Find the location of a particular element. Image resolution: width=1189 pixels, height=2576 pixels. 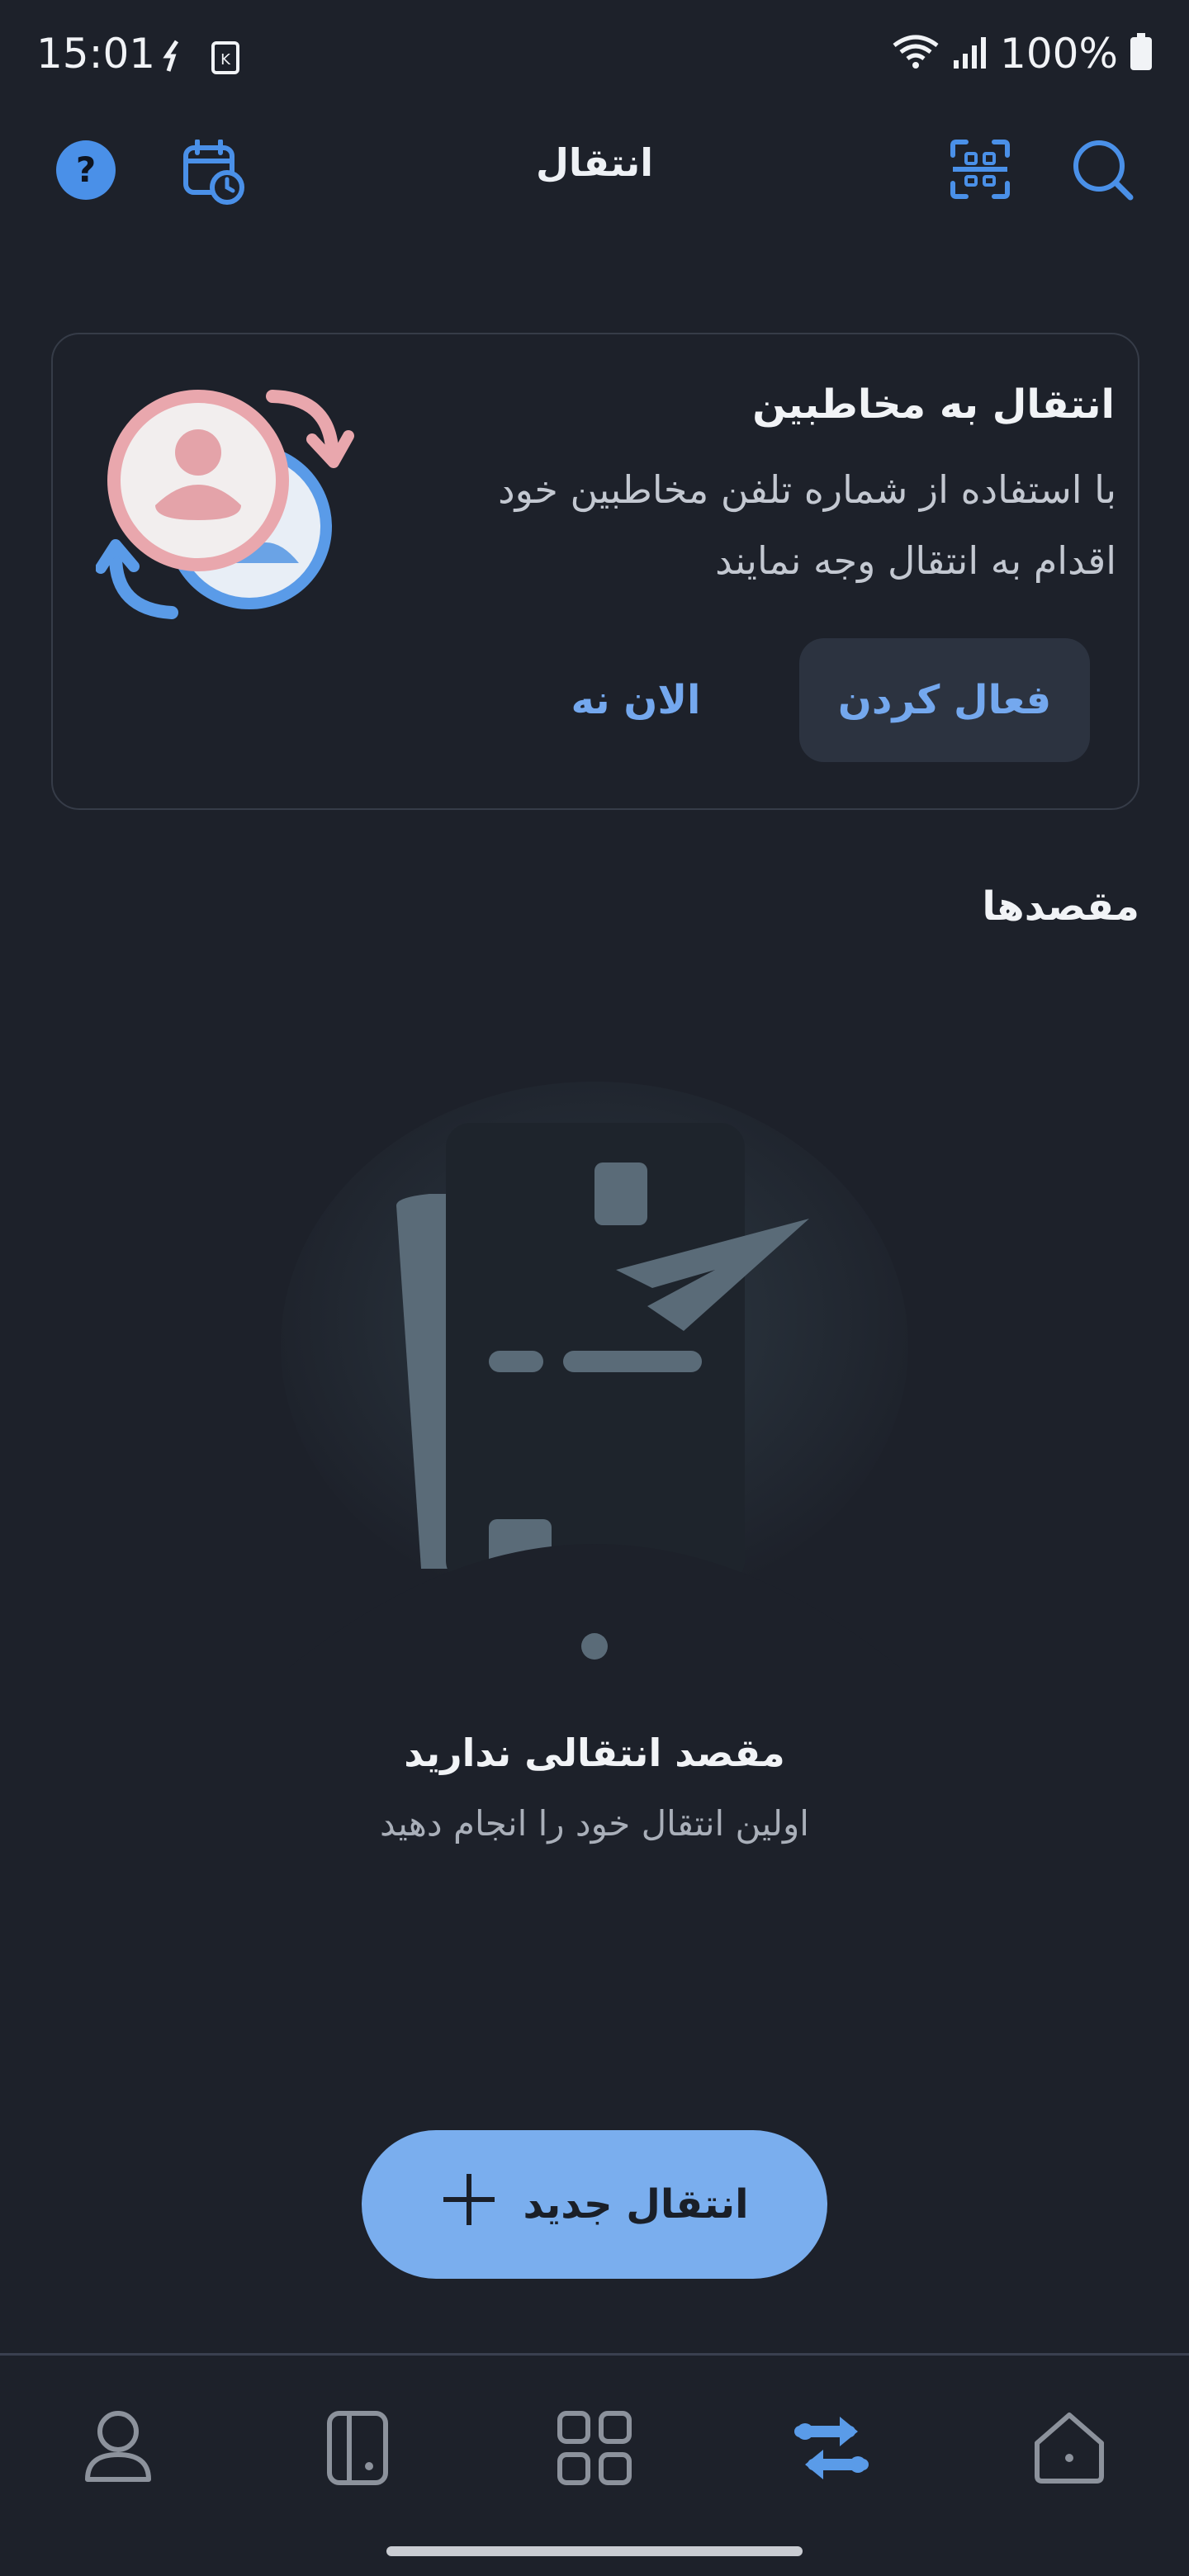

nav-profile is located at coordinates (118, 2448).